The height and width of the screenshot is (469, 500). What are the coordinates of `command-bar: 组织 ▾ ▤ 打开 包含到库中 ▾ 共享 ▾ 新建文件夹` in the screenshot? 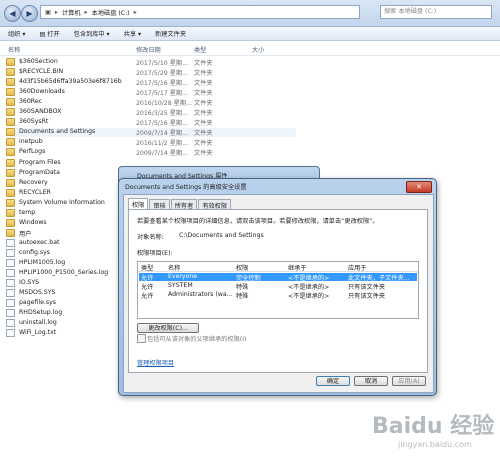 It's located at (250, 34).